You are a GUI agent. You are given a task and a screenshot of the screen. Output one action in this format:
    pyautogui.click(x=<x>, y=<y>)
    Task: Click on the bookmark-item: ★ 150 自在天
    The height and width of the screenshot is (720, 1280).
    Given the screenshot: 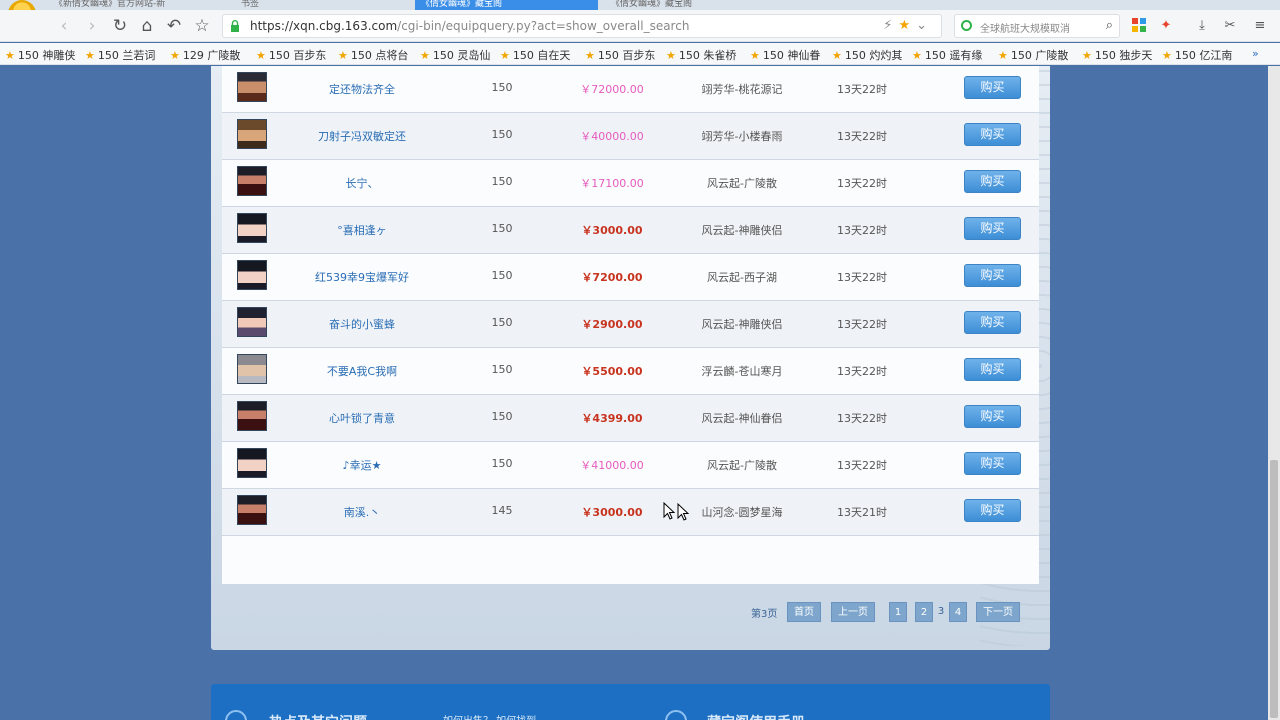 What is the action you would take?
    pyautogui.click(x=536, y=55)
    